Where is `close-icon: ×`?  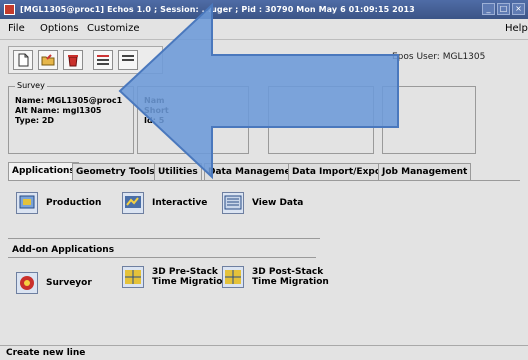
close-icon: × is located at coordinates (518, 9).